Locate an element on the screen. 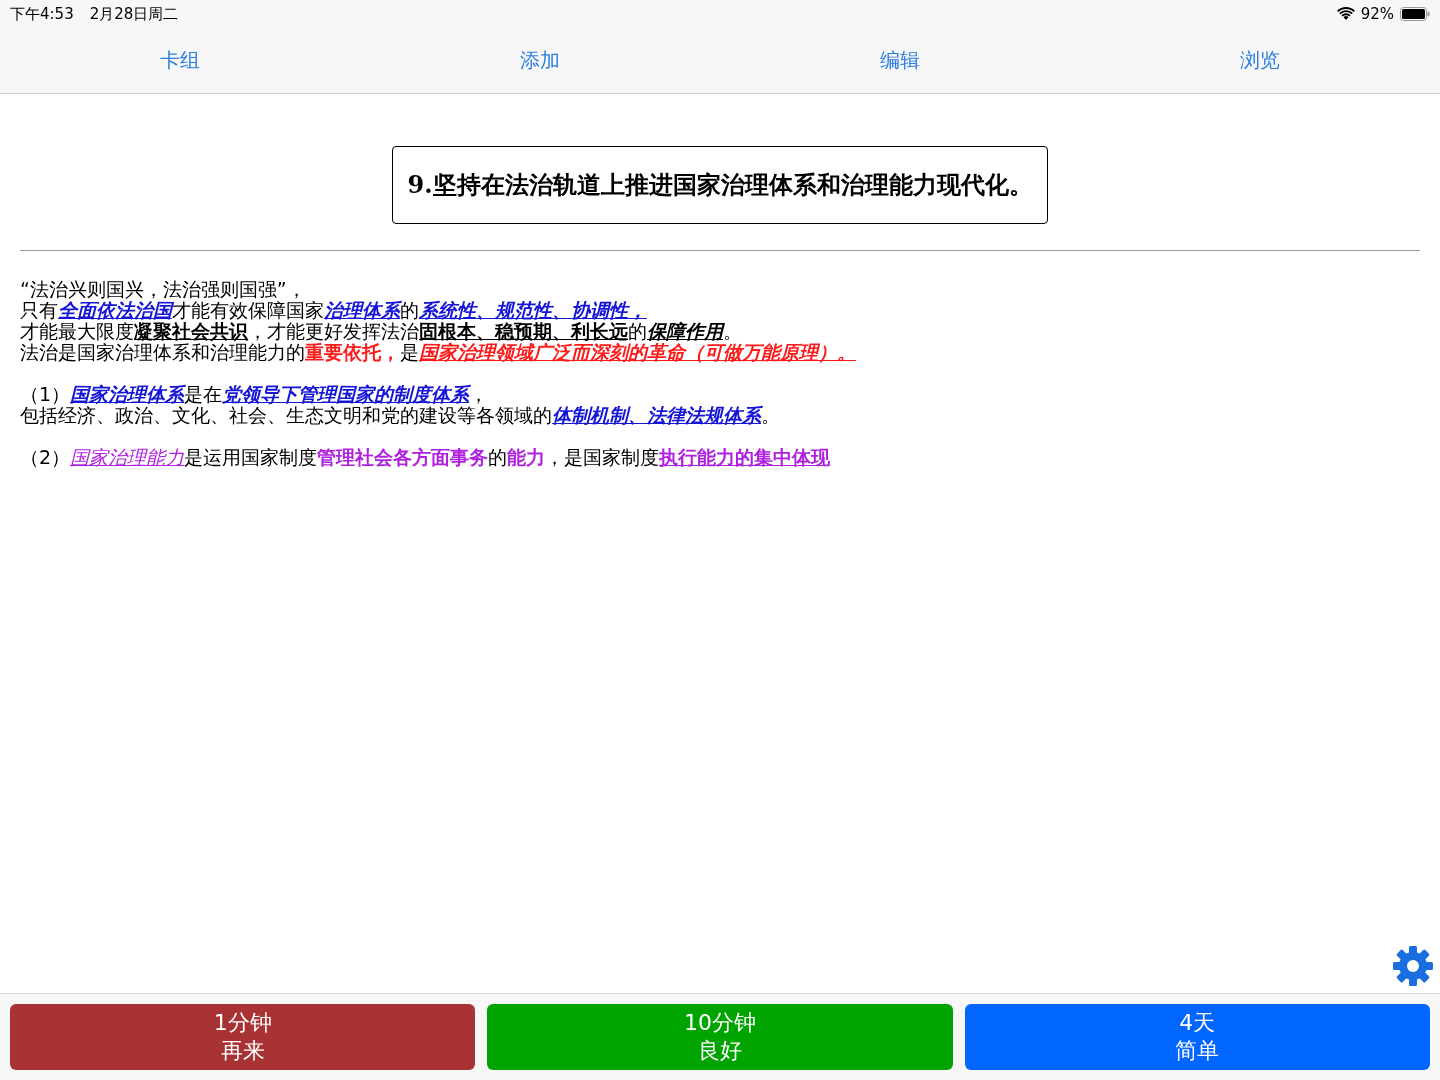 The height and width of the screenshot is (1080, 1440). toolbar-tab: 浏览 is located at coordinates (1260, 60).